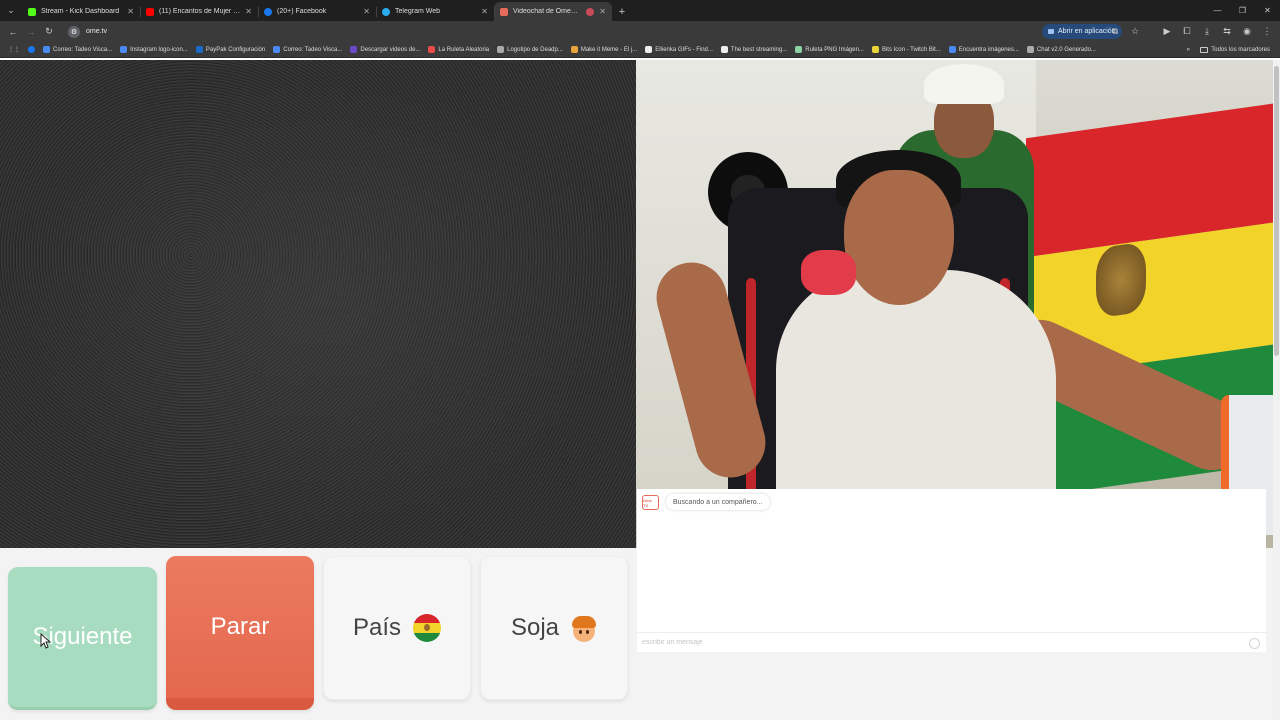  Describe the element at coordinates (14, 50) in the screenshot. I see `apps-icon: ⋮⋮` at that location.